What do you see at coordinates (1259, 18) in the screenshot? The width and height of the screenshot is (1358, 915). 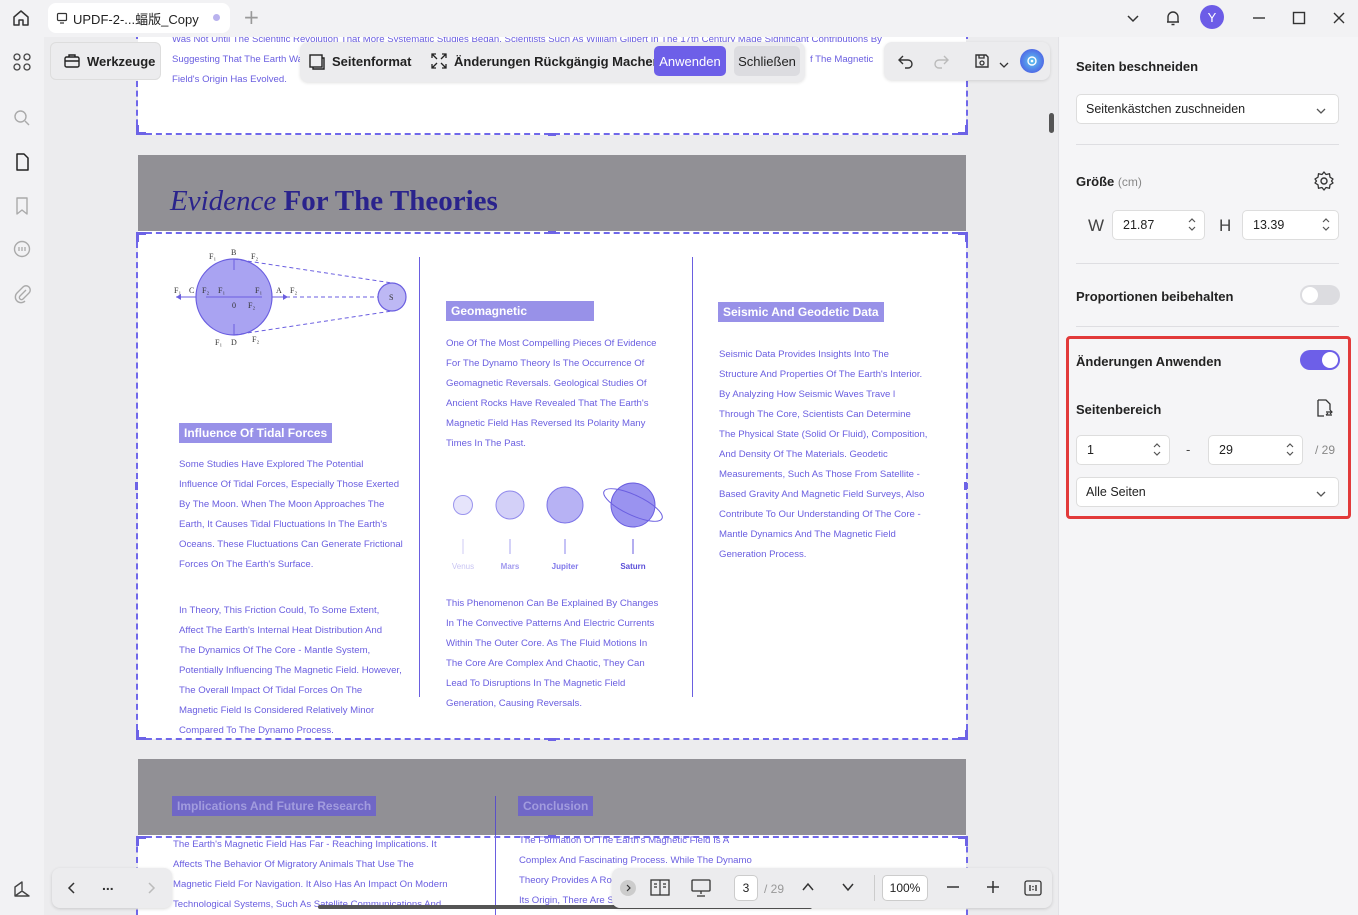 I see `minimize-icon` at bounding box center [1259, 18].